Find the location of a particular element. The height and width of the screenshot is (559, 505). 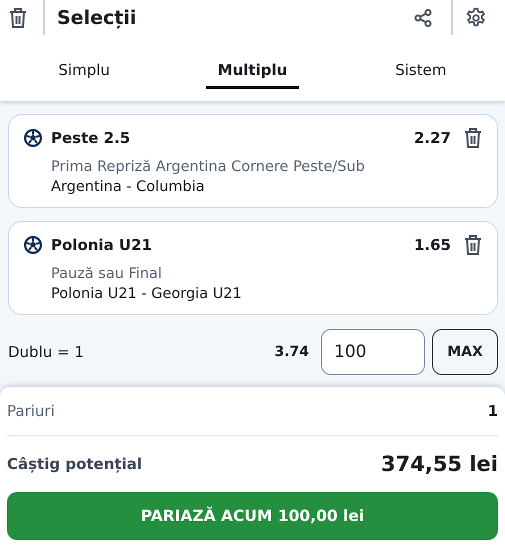

combination-label: Dublu = 1 is located at coordinates (46, 352).